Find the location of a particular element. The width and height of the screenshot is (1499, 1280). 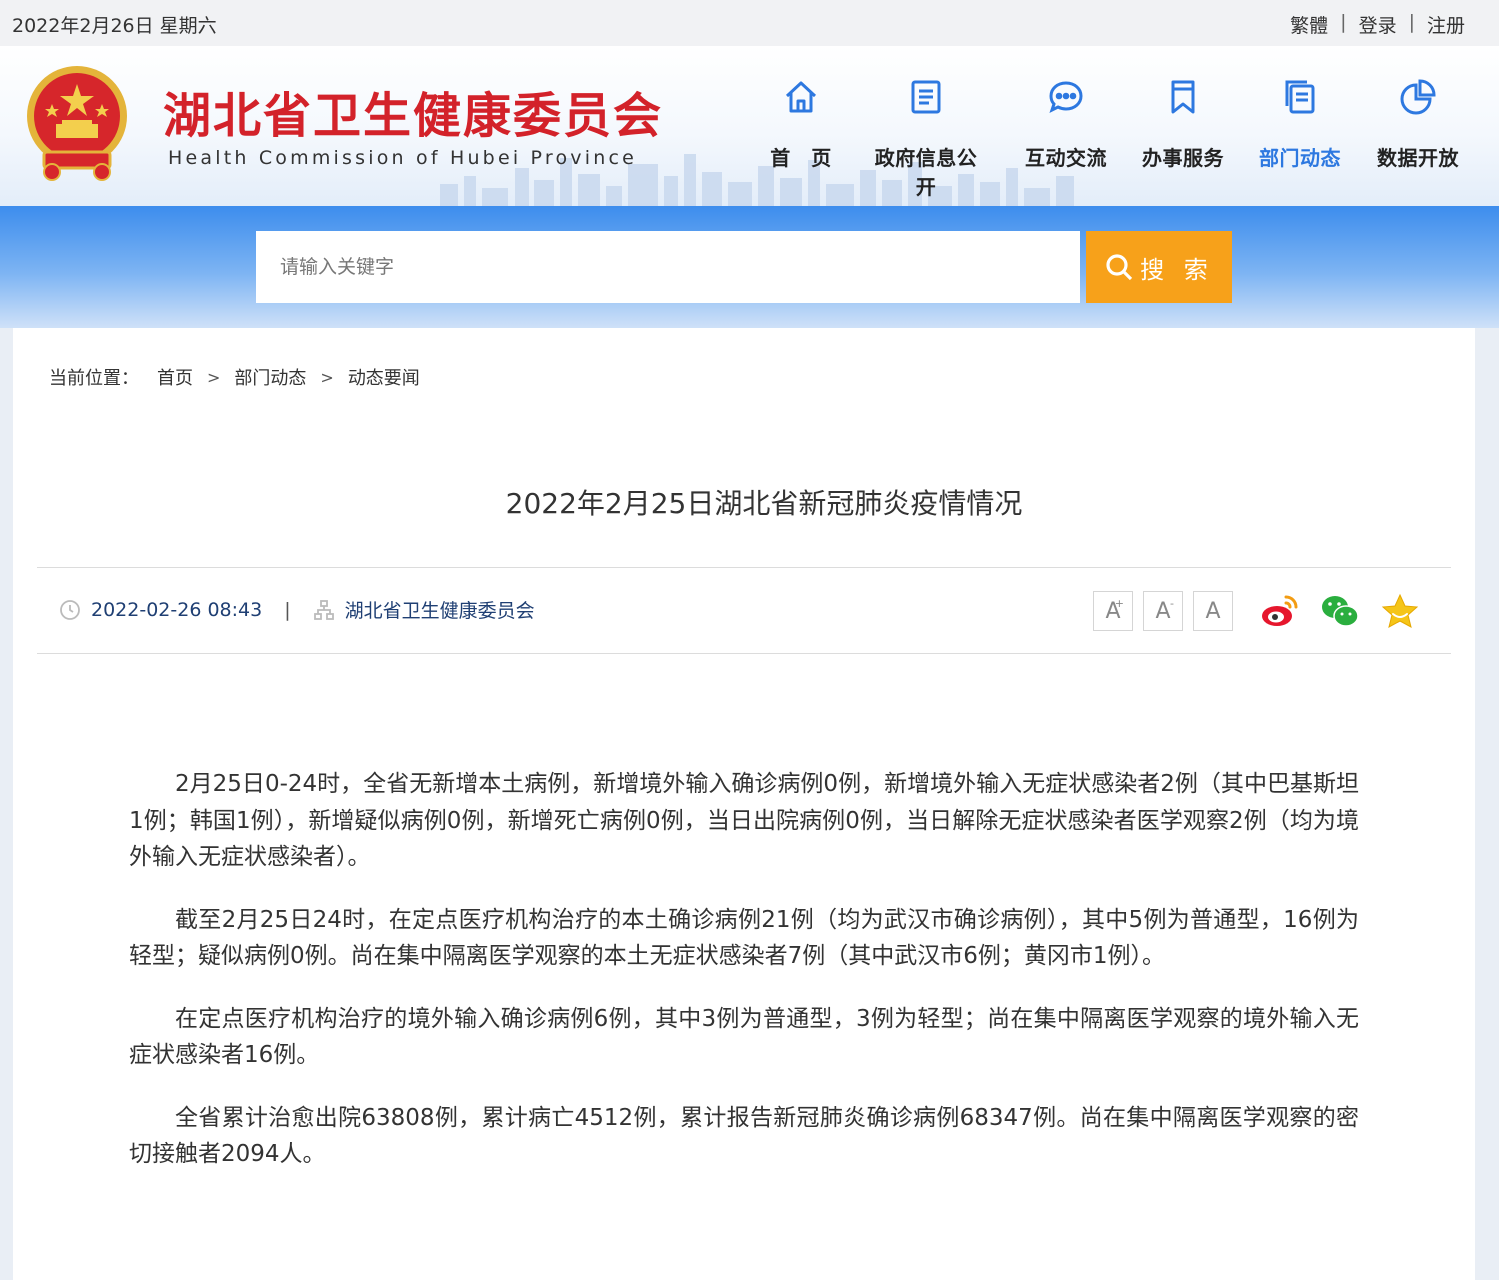

site-title: 湖北省卫生健康委员会 is located at coordinates (413, 111).